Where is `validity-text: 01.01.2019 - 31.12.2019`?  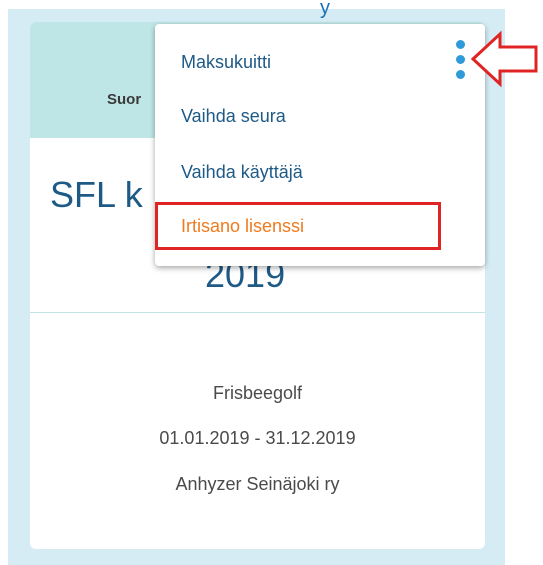
validity-text: 01.01.2019 - 31.12.2019 is located at coordinates (257, 438).